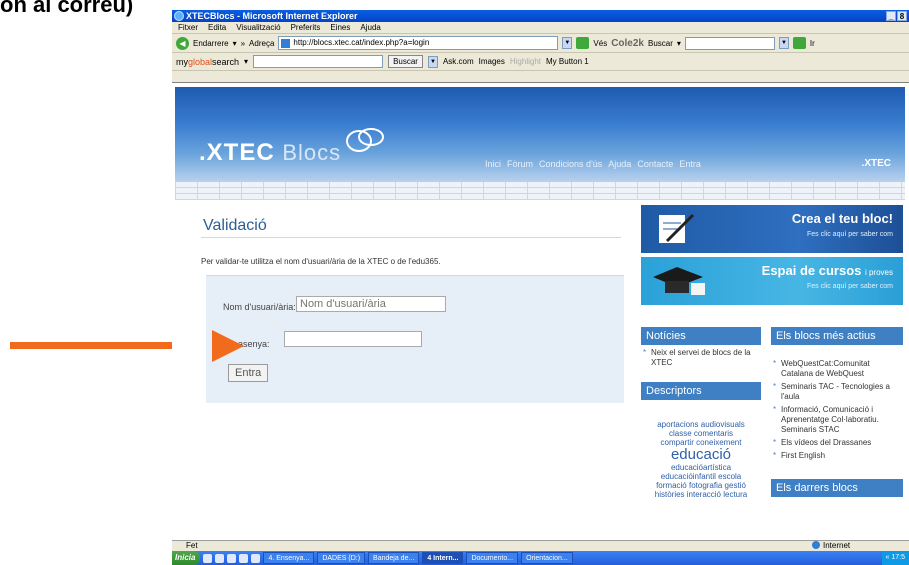  What do you see at coordinates (492, 61) in the screenshot?
I see `images-link: Images` at bounding box center [492, 61].